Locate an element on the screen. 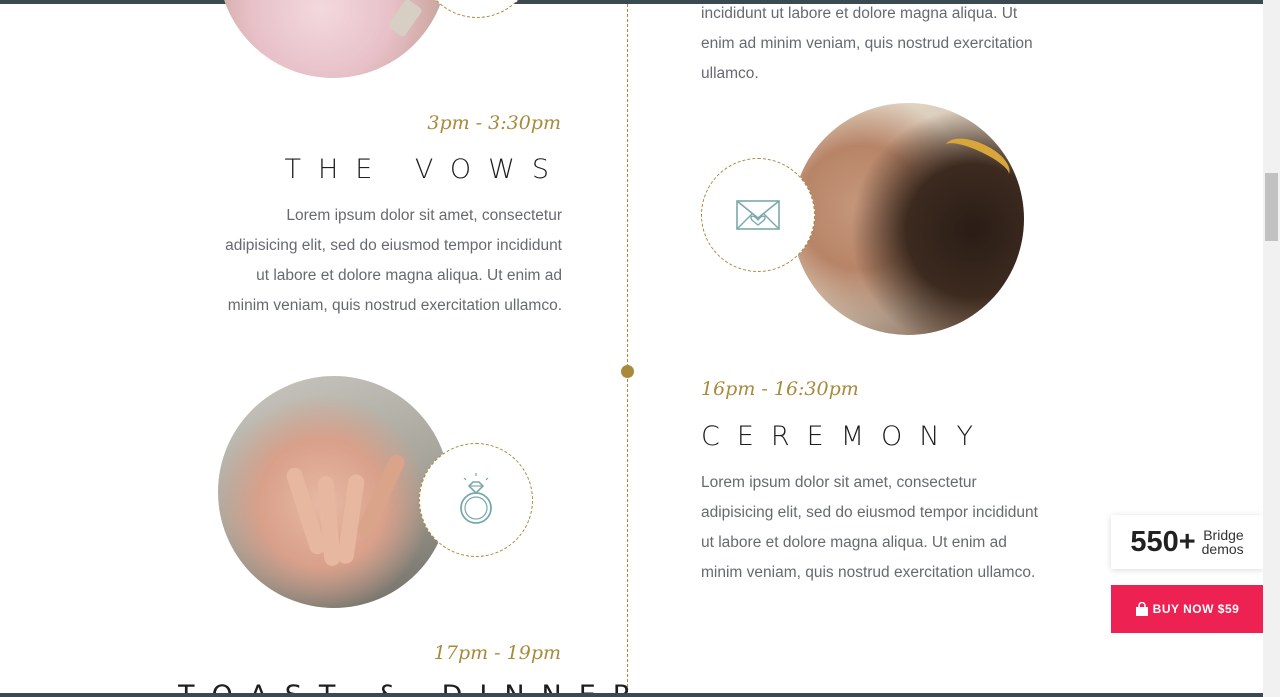 Image resolution: width=1280 pixels, height=697 pixels. watch-detail is located at coordinates (405, 19).